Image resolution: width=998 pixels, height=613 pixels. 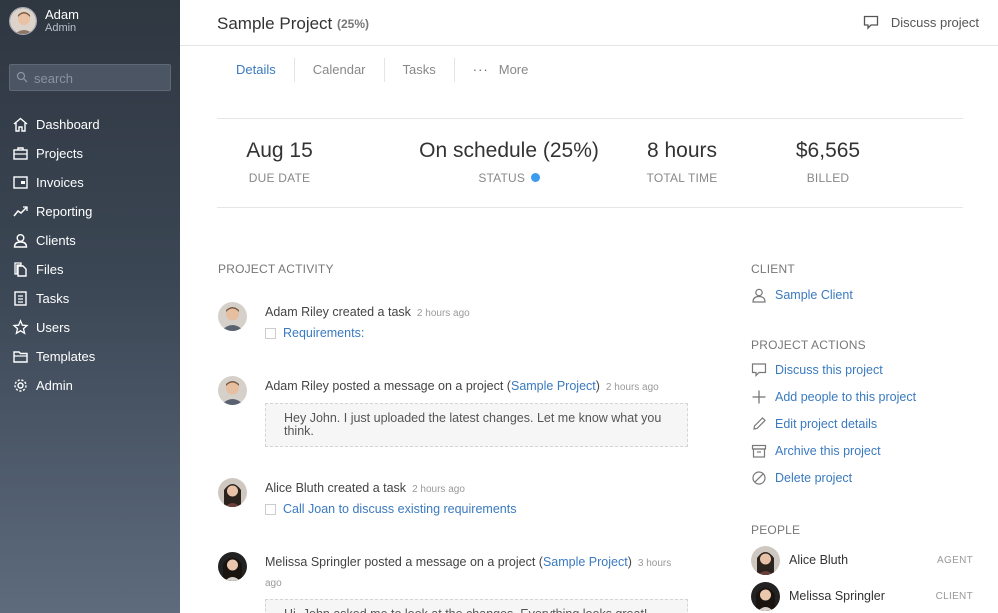 What do you see at coordinates (90, 240) in the screenshot?
I see `sidebar-item-clients: Clients` at bounding box center [90, 240].